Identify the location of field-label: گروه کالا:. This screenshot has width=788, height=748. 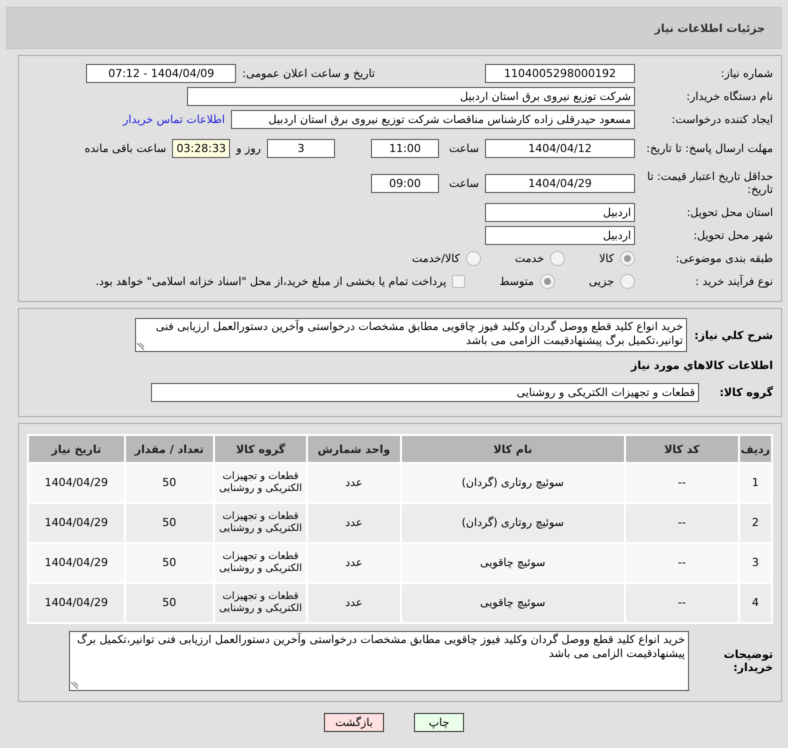
(745, 392).